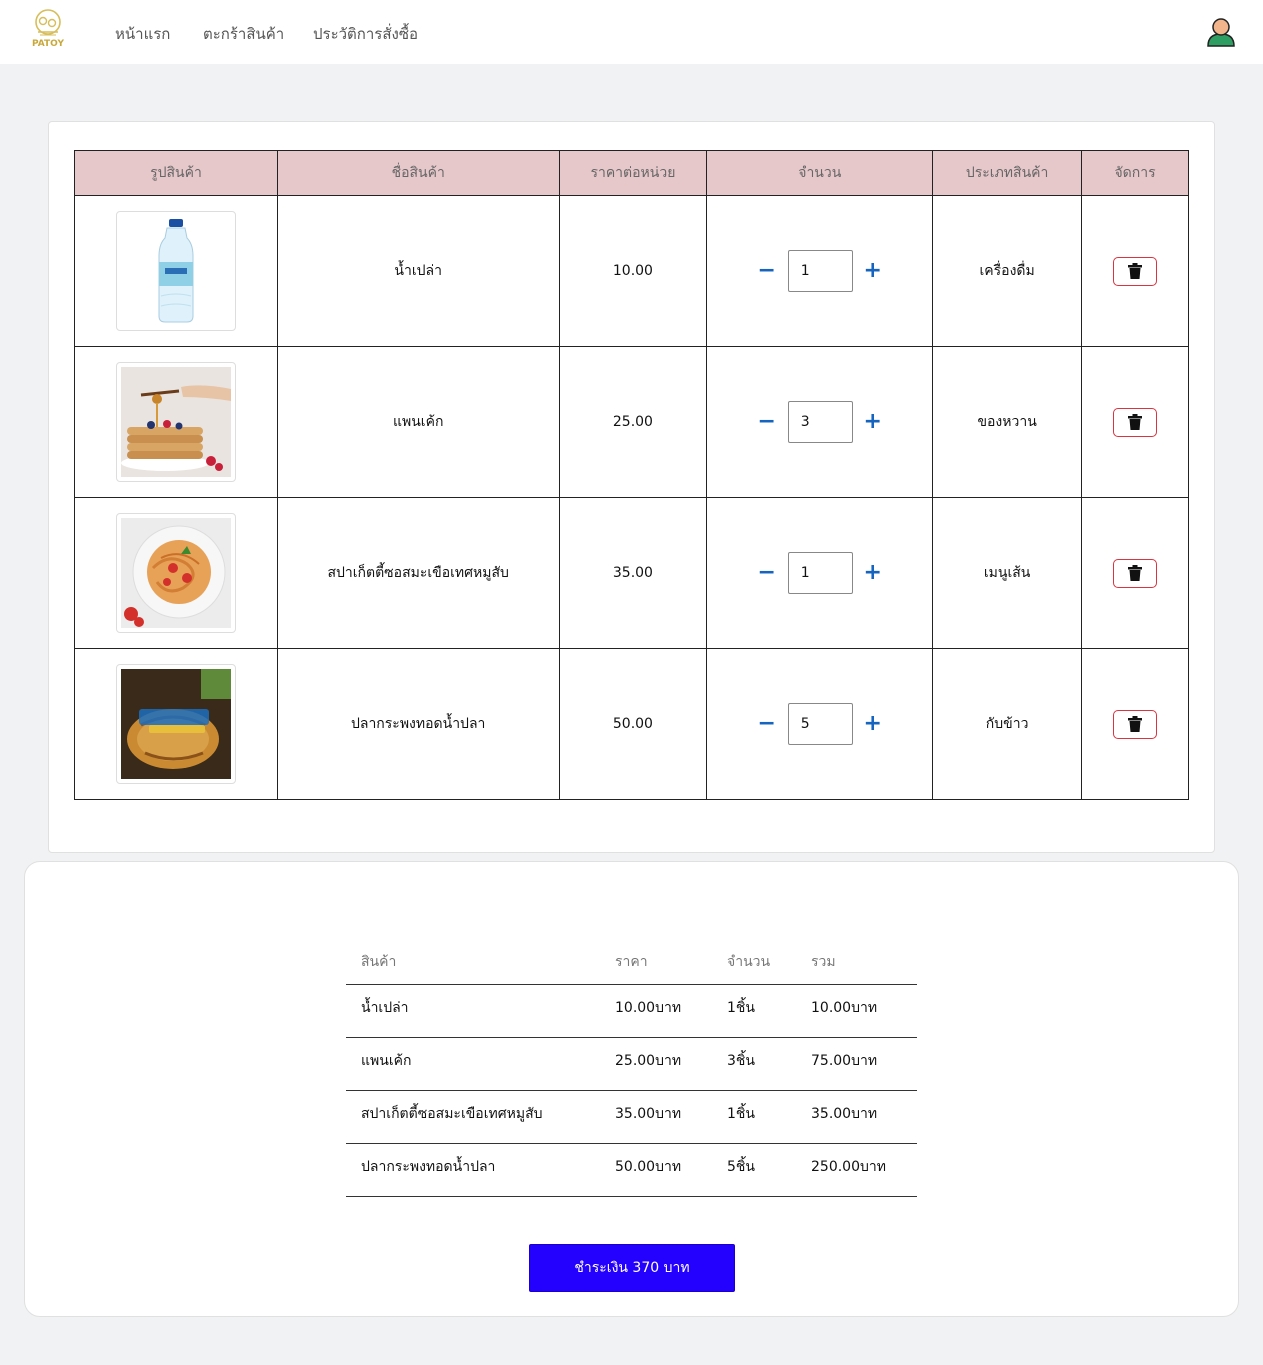 The width and height of the screenshot is (1263, 1365). Describe the element at coordinates (856, 1117) in the screenshot. I see `summary-total: 35.00บาท` at that location.